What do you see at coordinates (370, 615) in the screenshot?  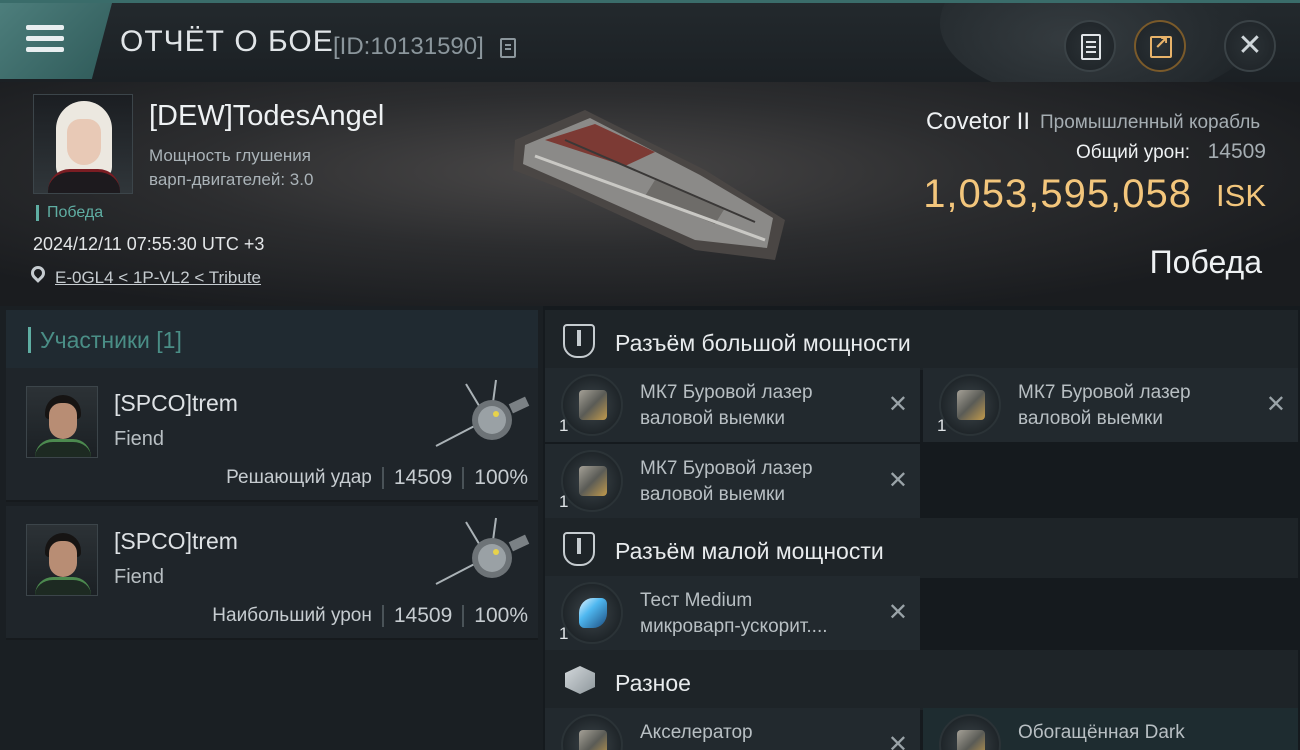 I see `attacker-stats: Наибольший урон 14509 100%` at bounding box center [370, 615].